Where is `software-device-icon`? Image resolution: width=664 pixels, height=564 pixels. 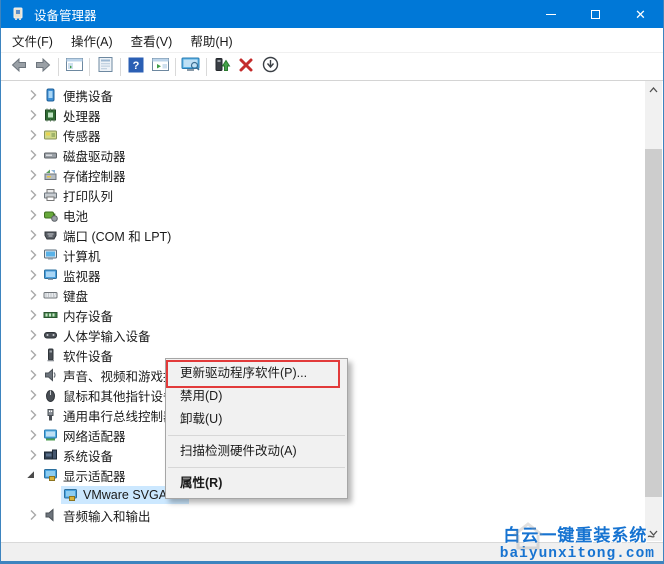 software-device-icon is located at coordinates (50, 355).